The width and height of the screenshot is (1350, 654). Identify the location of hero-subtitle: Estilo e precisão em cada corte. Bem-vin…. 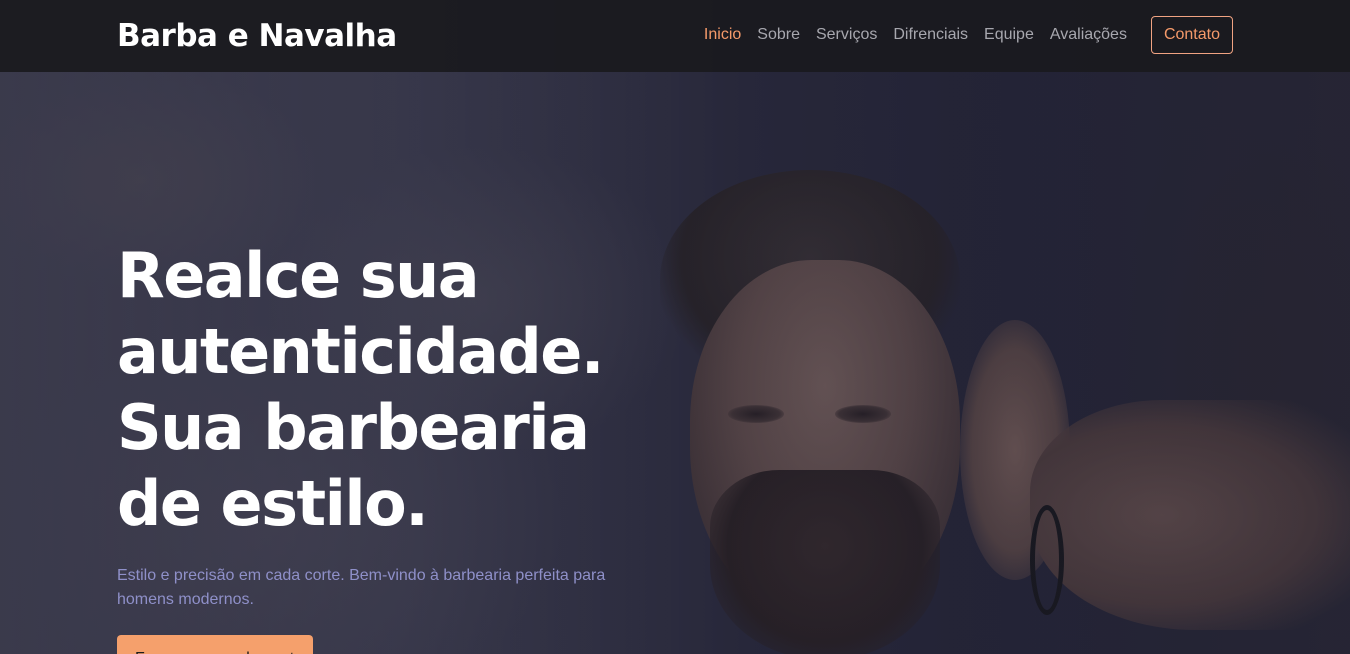
(361, 587).